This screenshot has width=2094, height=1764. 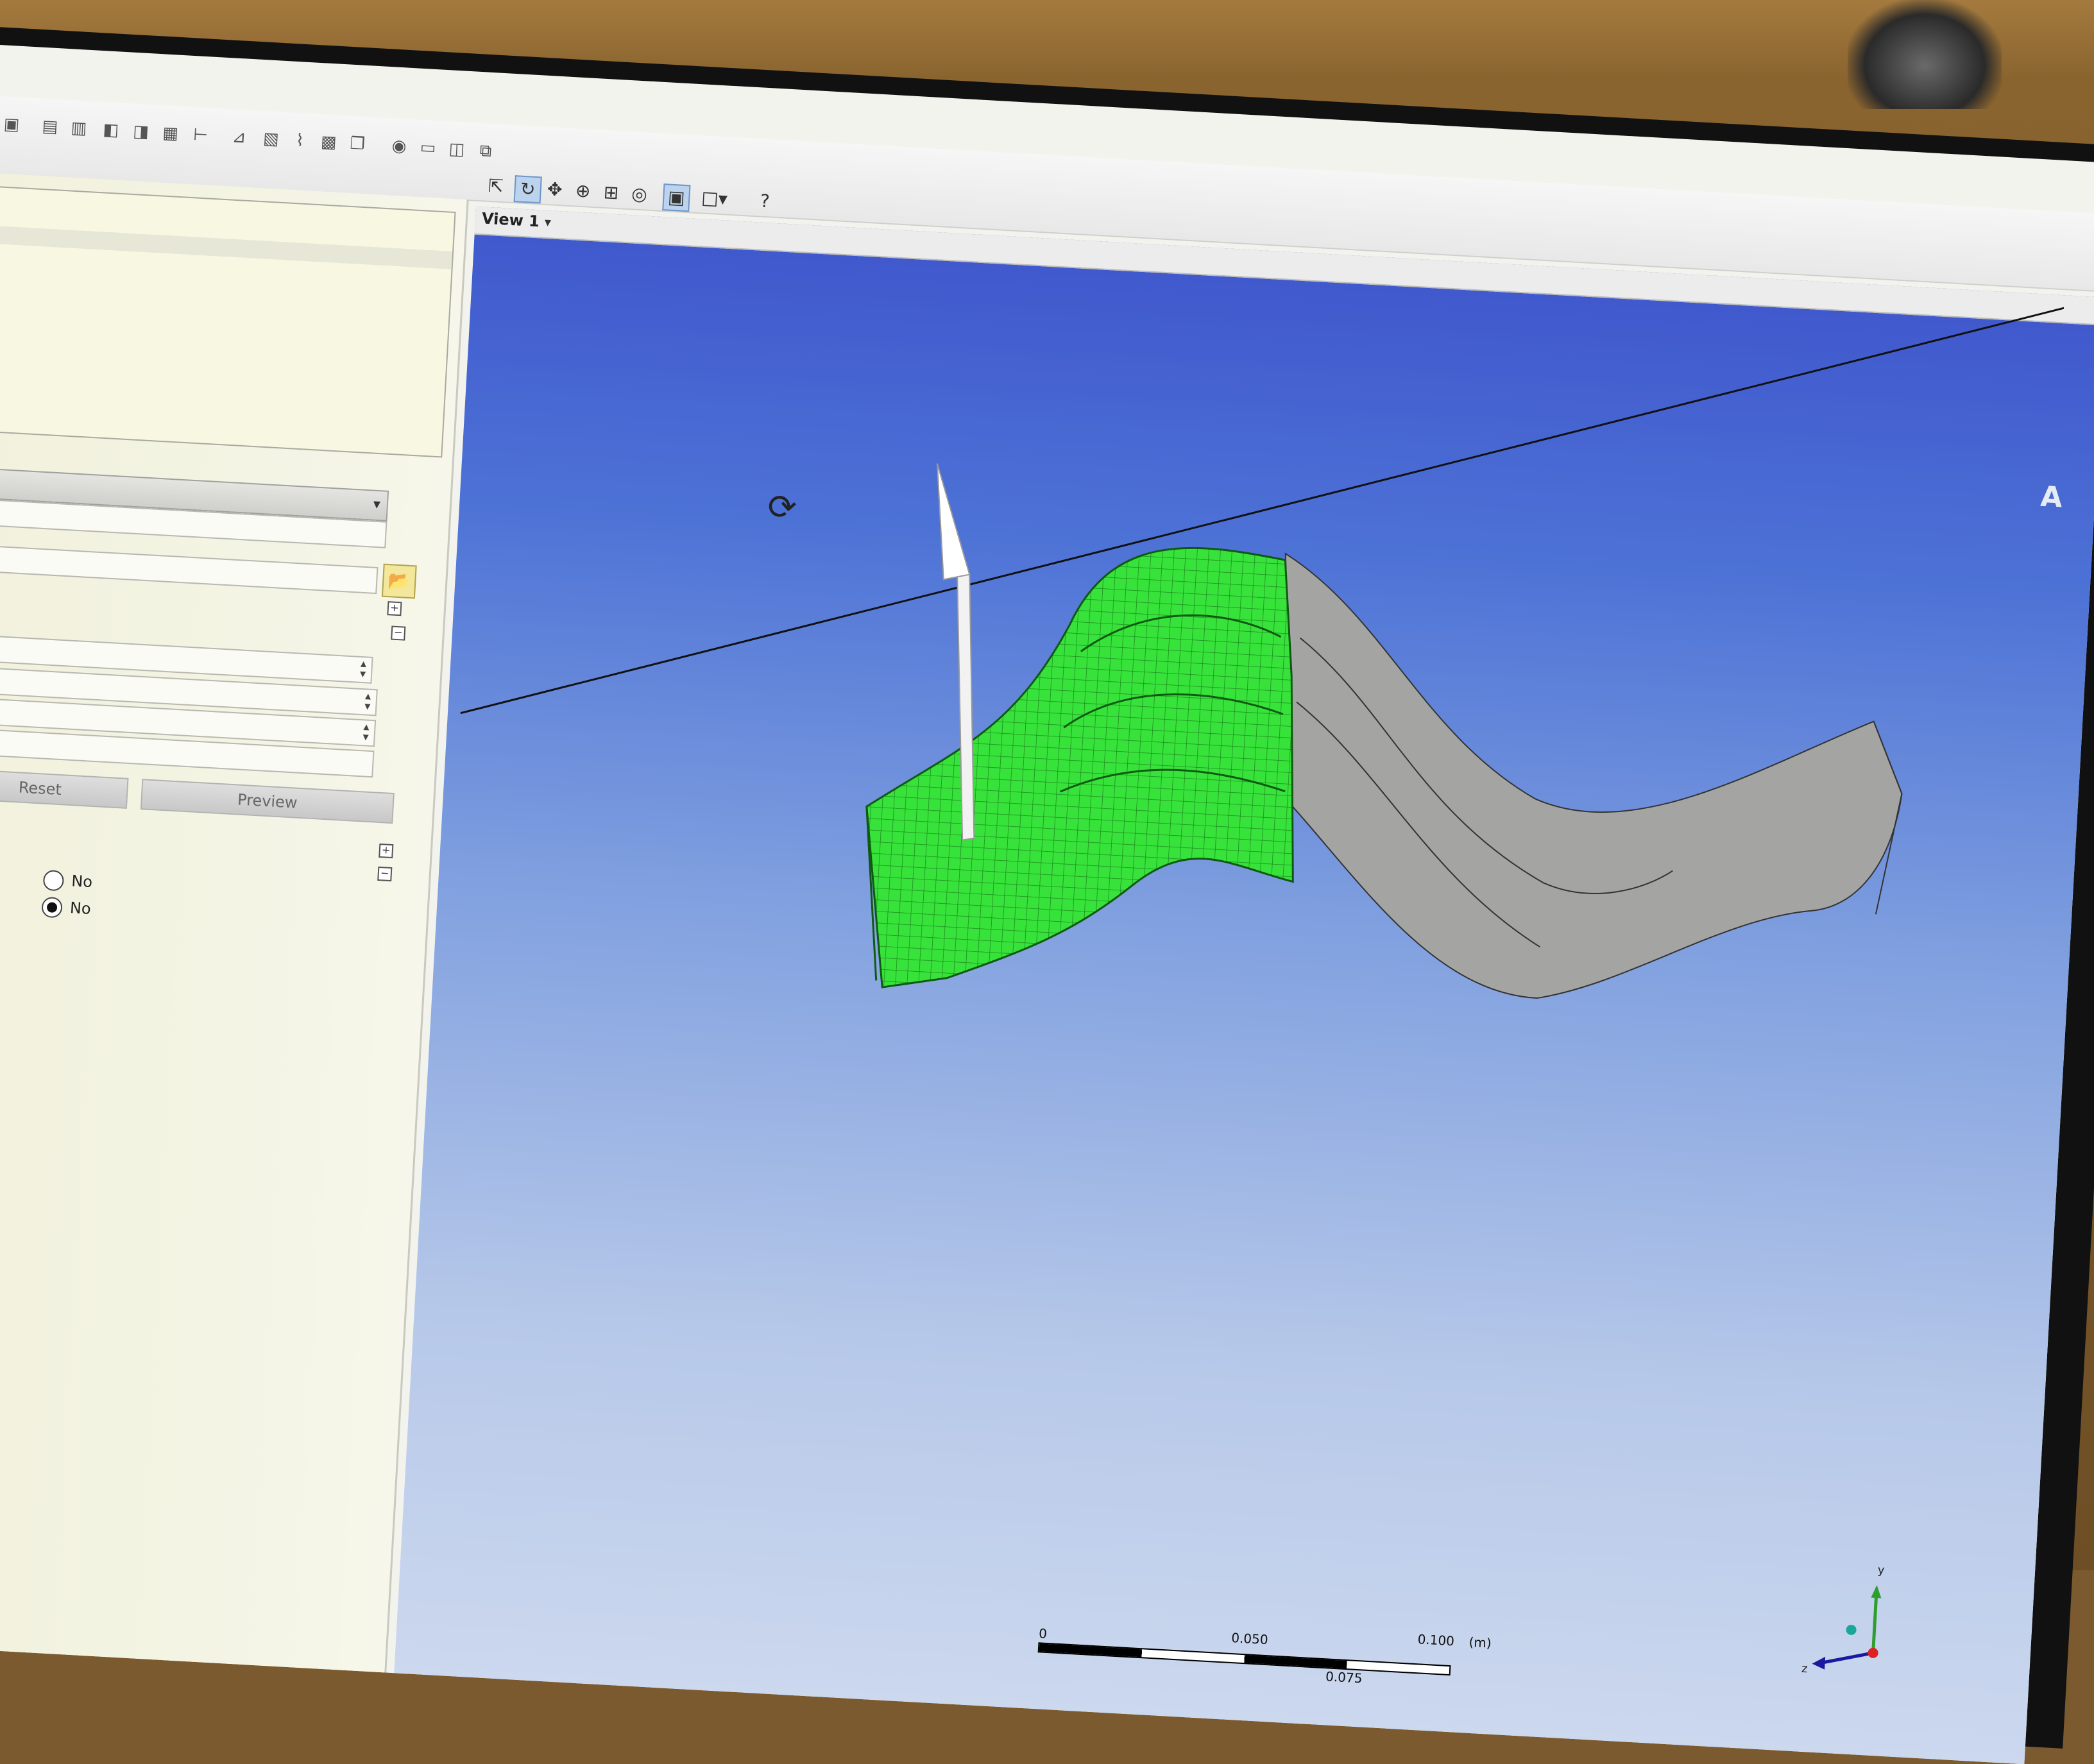 I want to click on folder-open-icon: 📂, so click(x=399, y=581).